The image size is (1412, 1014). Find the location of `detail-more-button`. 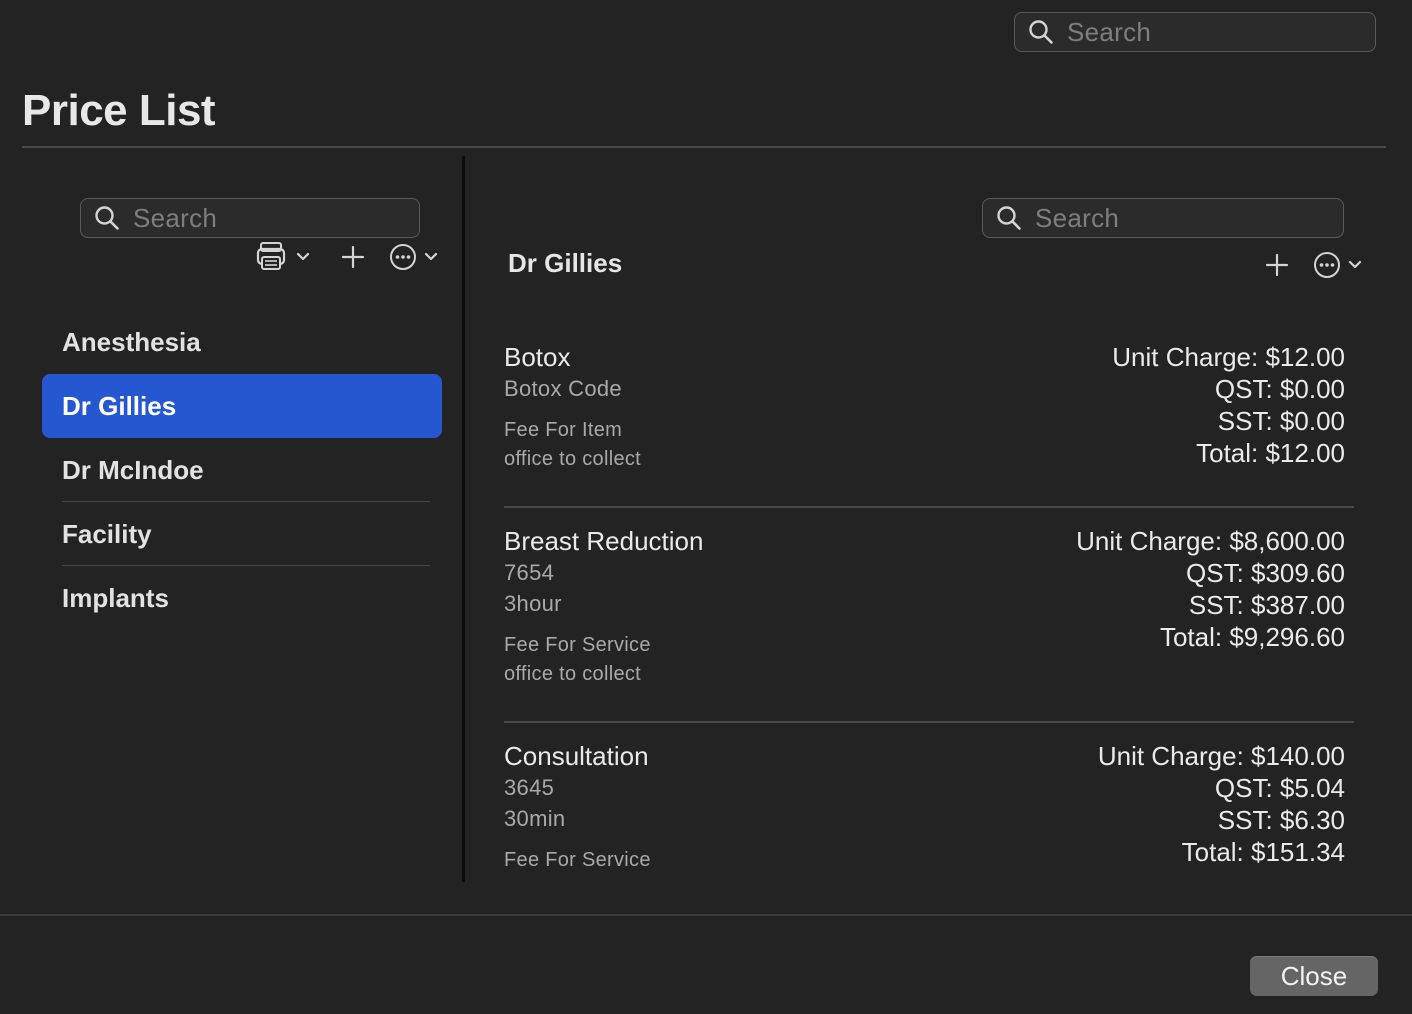

detail-more-button is located at coordinates (1338, 265).